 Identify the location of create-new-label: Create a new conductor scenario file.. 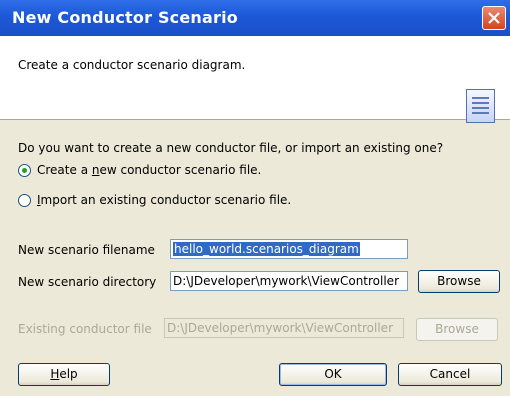
(149, 170).